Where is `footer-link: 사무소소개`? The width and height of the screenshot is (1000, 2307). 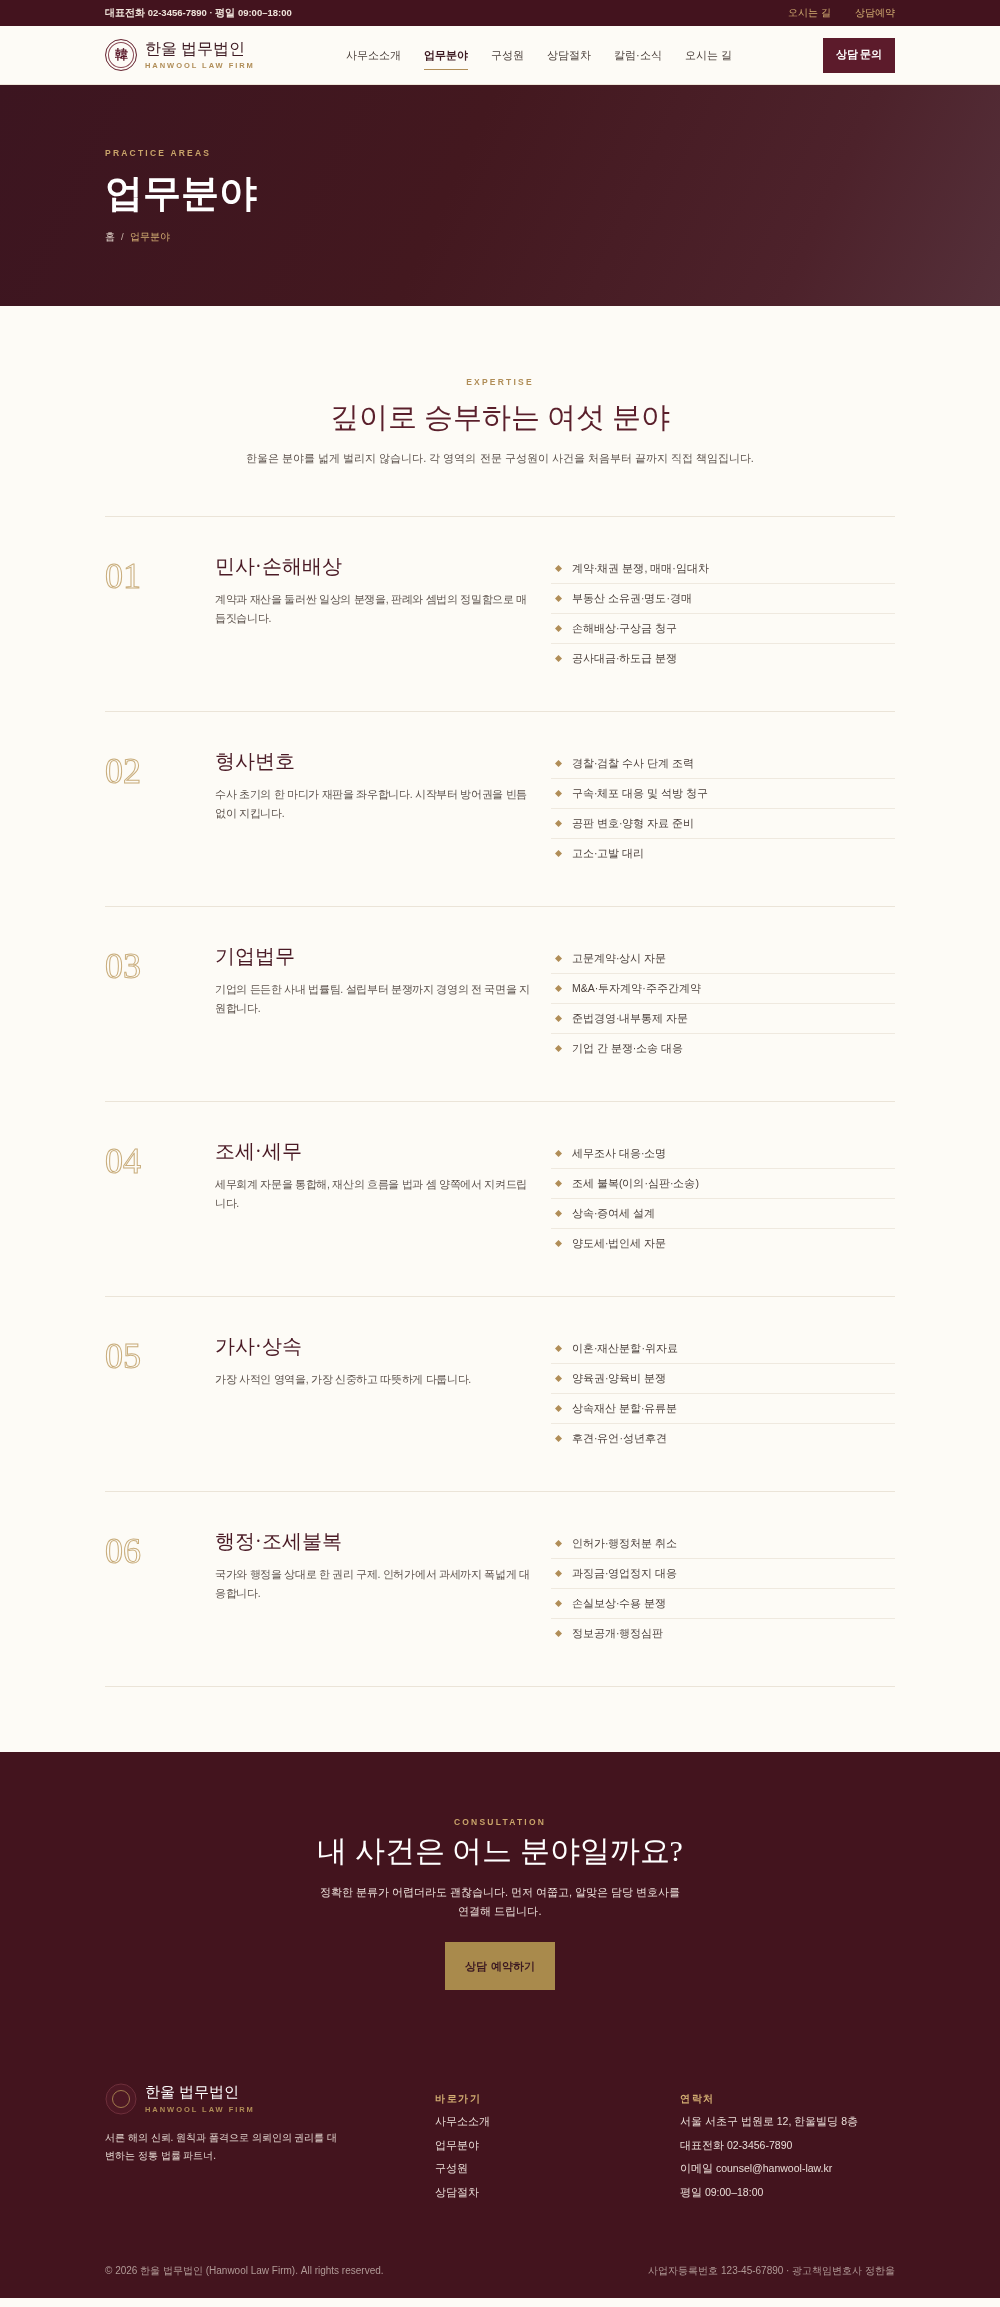
footer-link: 사무소소개 is located at coordinates (462, 2121).